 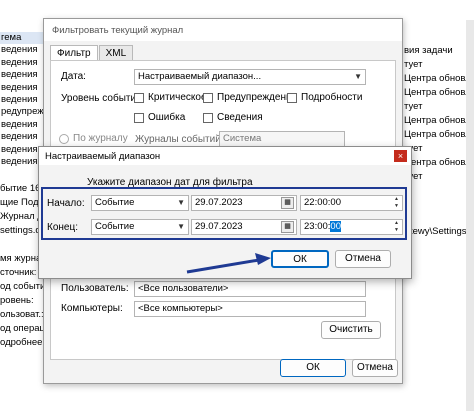 I want to click on clear-button: Очистить, so click(x=351, y=330).